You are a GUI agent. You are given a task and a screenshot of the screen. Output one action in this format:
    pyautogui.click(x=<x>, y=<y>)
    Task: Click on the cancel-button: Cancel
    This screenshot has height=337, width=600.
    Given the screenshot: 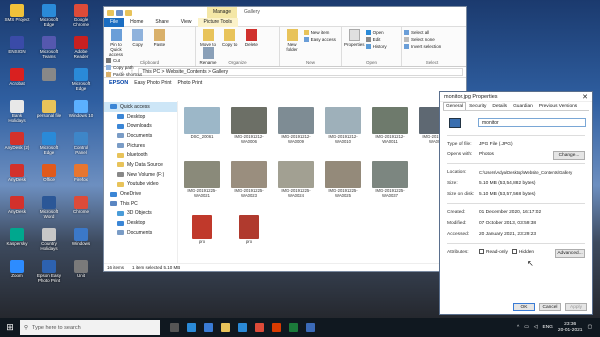 What is the action you would take?
    pyautogui.click(x=550, y=307)
    